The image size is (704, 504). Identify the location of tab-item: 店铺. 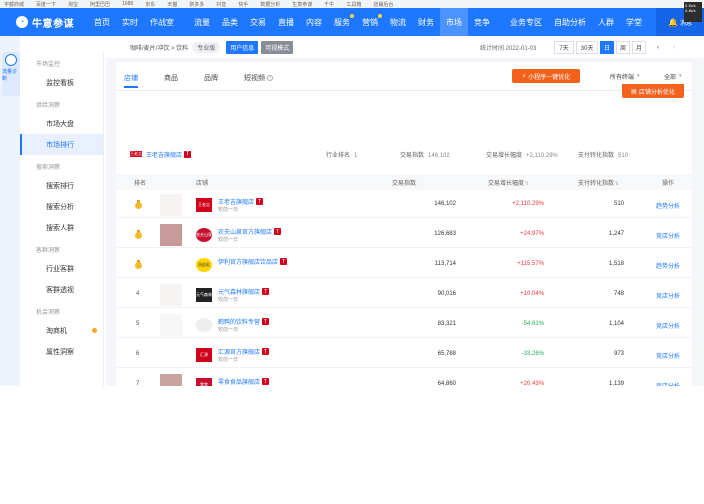
(131, 78).